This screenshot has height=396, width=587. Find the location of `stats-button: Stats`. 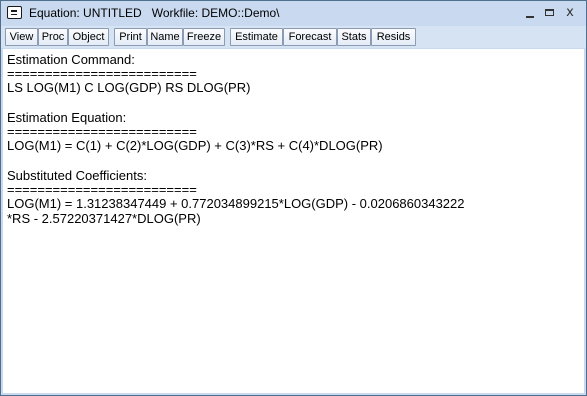

stats-button: Stats is located at coordinates (354, 37).